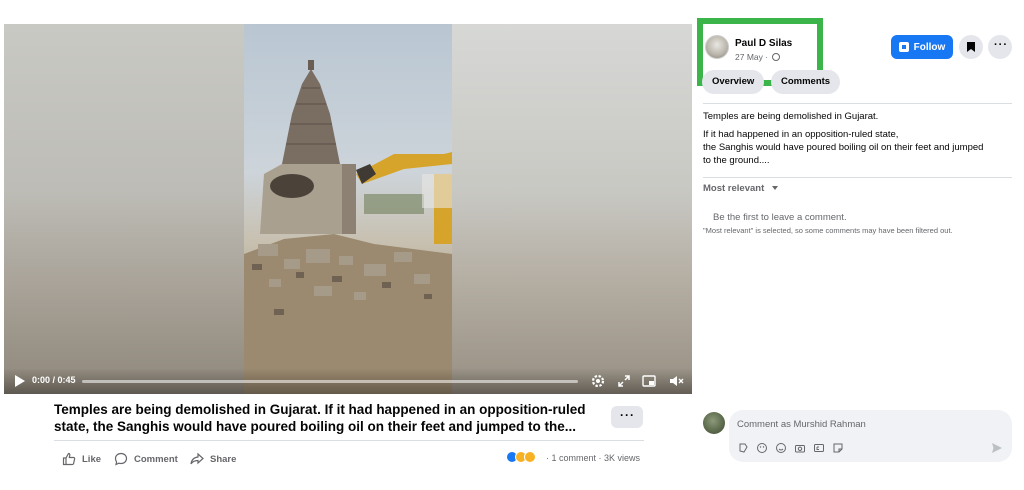 The height and width of the screenshot is (490, 1024). I want to click on comment-button: Comment, so click(146, 459).